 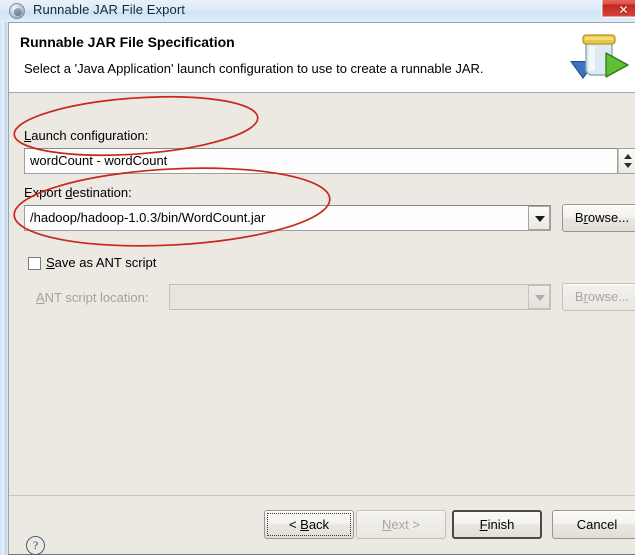 What do you see at coordinates (623, 10) in the screenshot?
I see `close-icon: ✕` at bounding box center [623, 10].